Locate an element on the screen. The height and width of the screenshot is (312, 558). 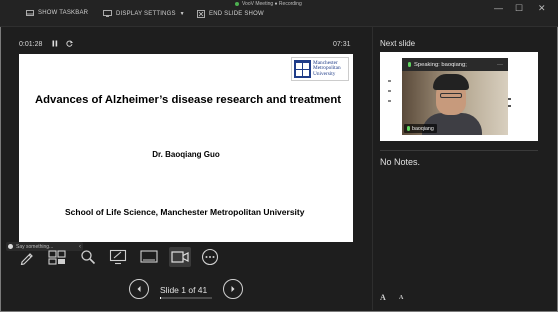
end-show-icon is located at coordinates (201, 14).